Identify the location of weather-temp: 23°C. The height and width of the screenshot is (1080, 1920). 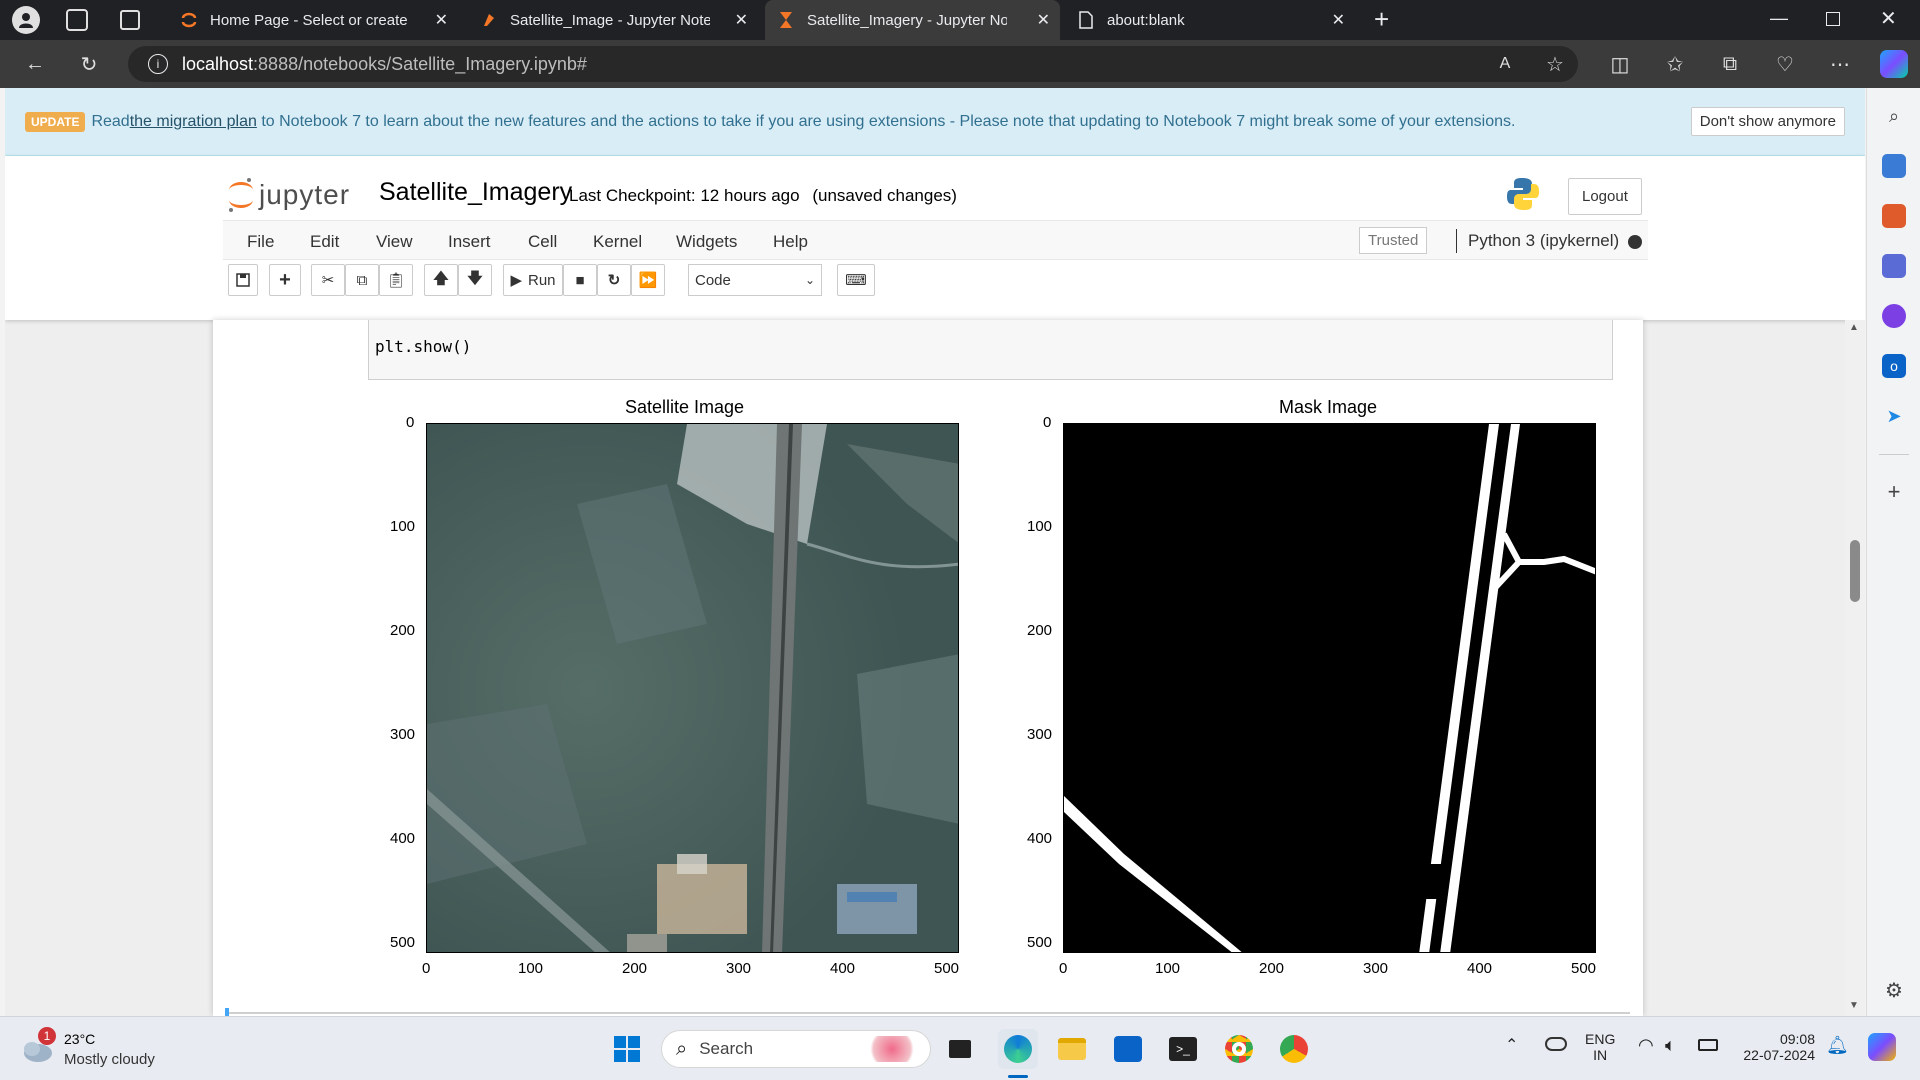
(80, 1039).